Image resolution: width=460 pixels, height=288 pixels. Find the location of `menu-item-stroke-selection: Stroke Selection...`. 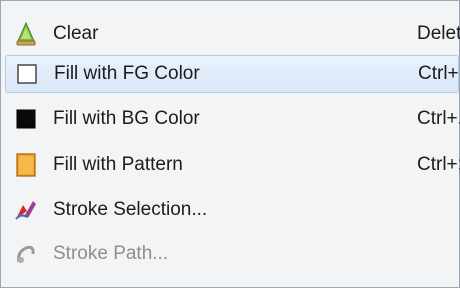

menu-item-stroke-selection: Stroke Selection... is located at coordinates (232, 210).